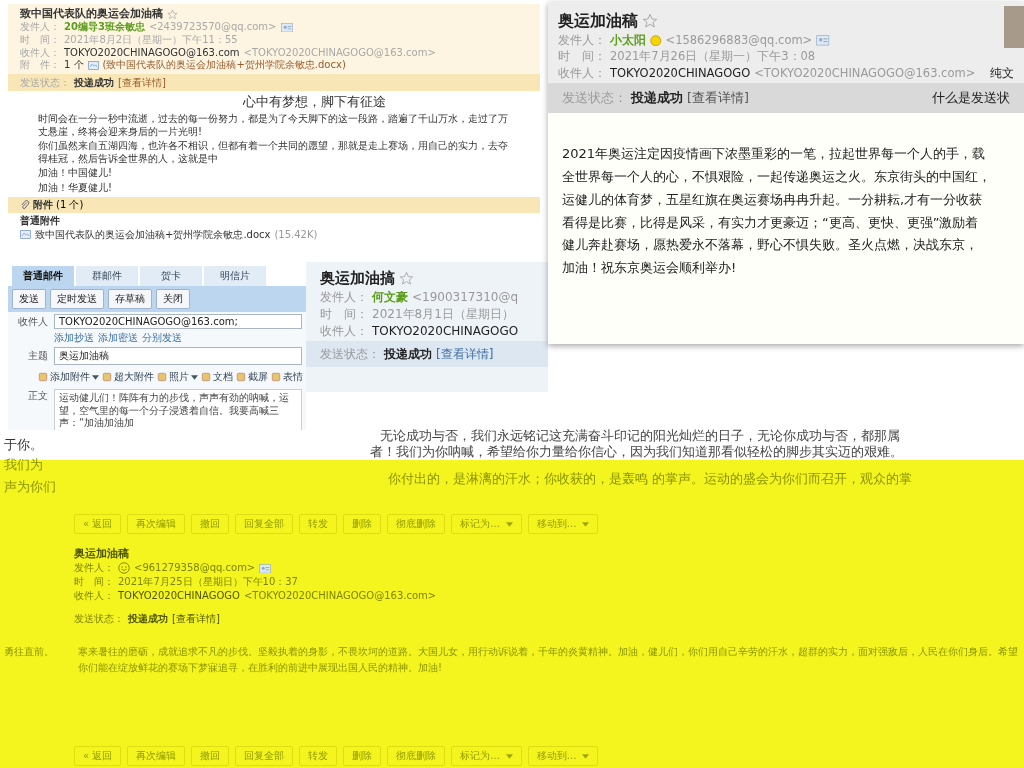  What do you see at coordinates (357, 278) in the screenshot?
I see `email-subject: 奥运加油搞` at bounding box center [357, 278].